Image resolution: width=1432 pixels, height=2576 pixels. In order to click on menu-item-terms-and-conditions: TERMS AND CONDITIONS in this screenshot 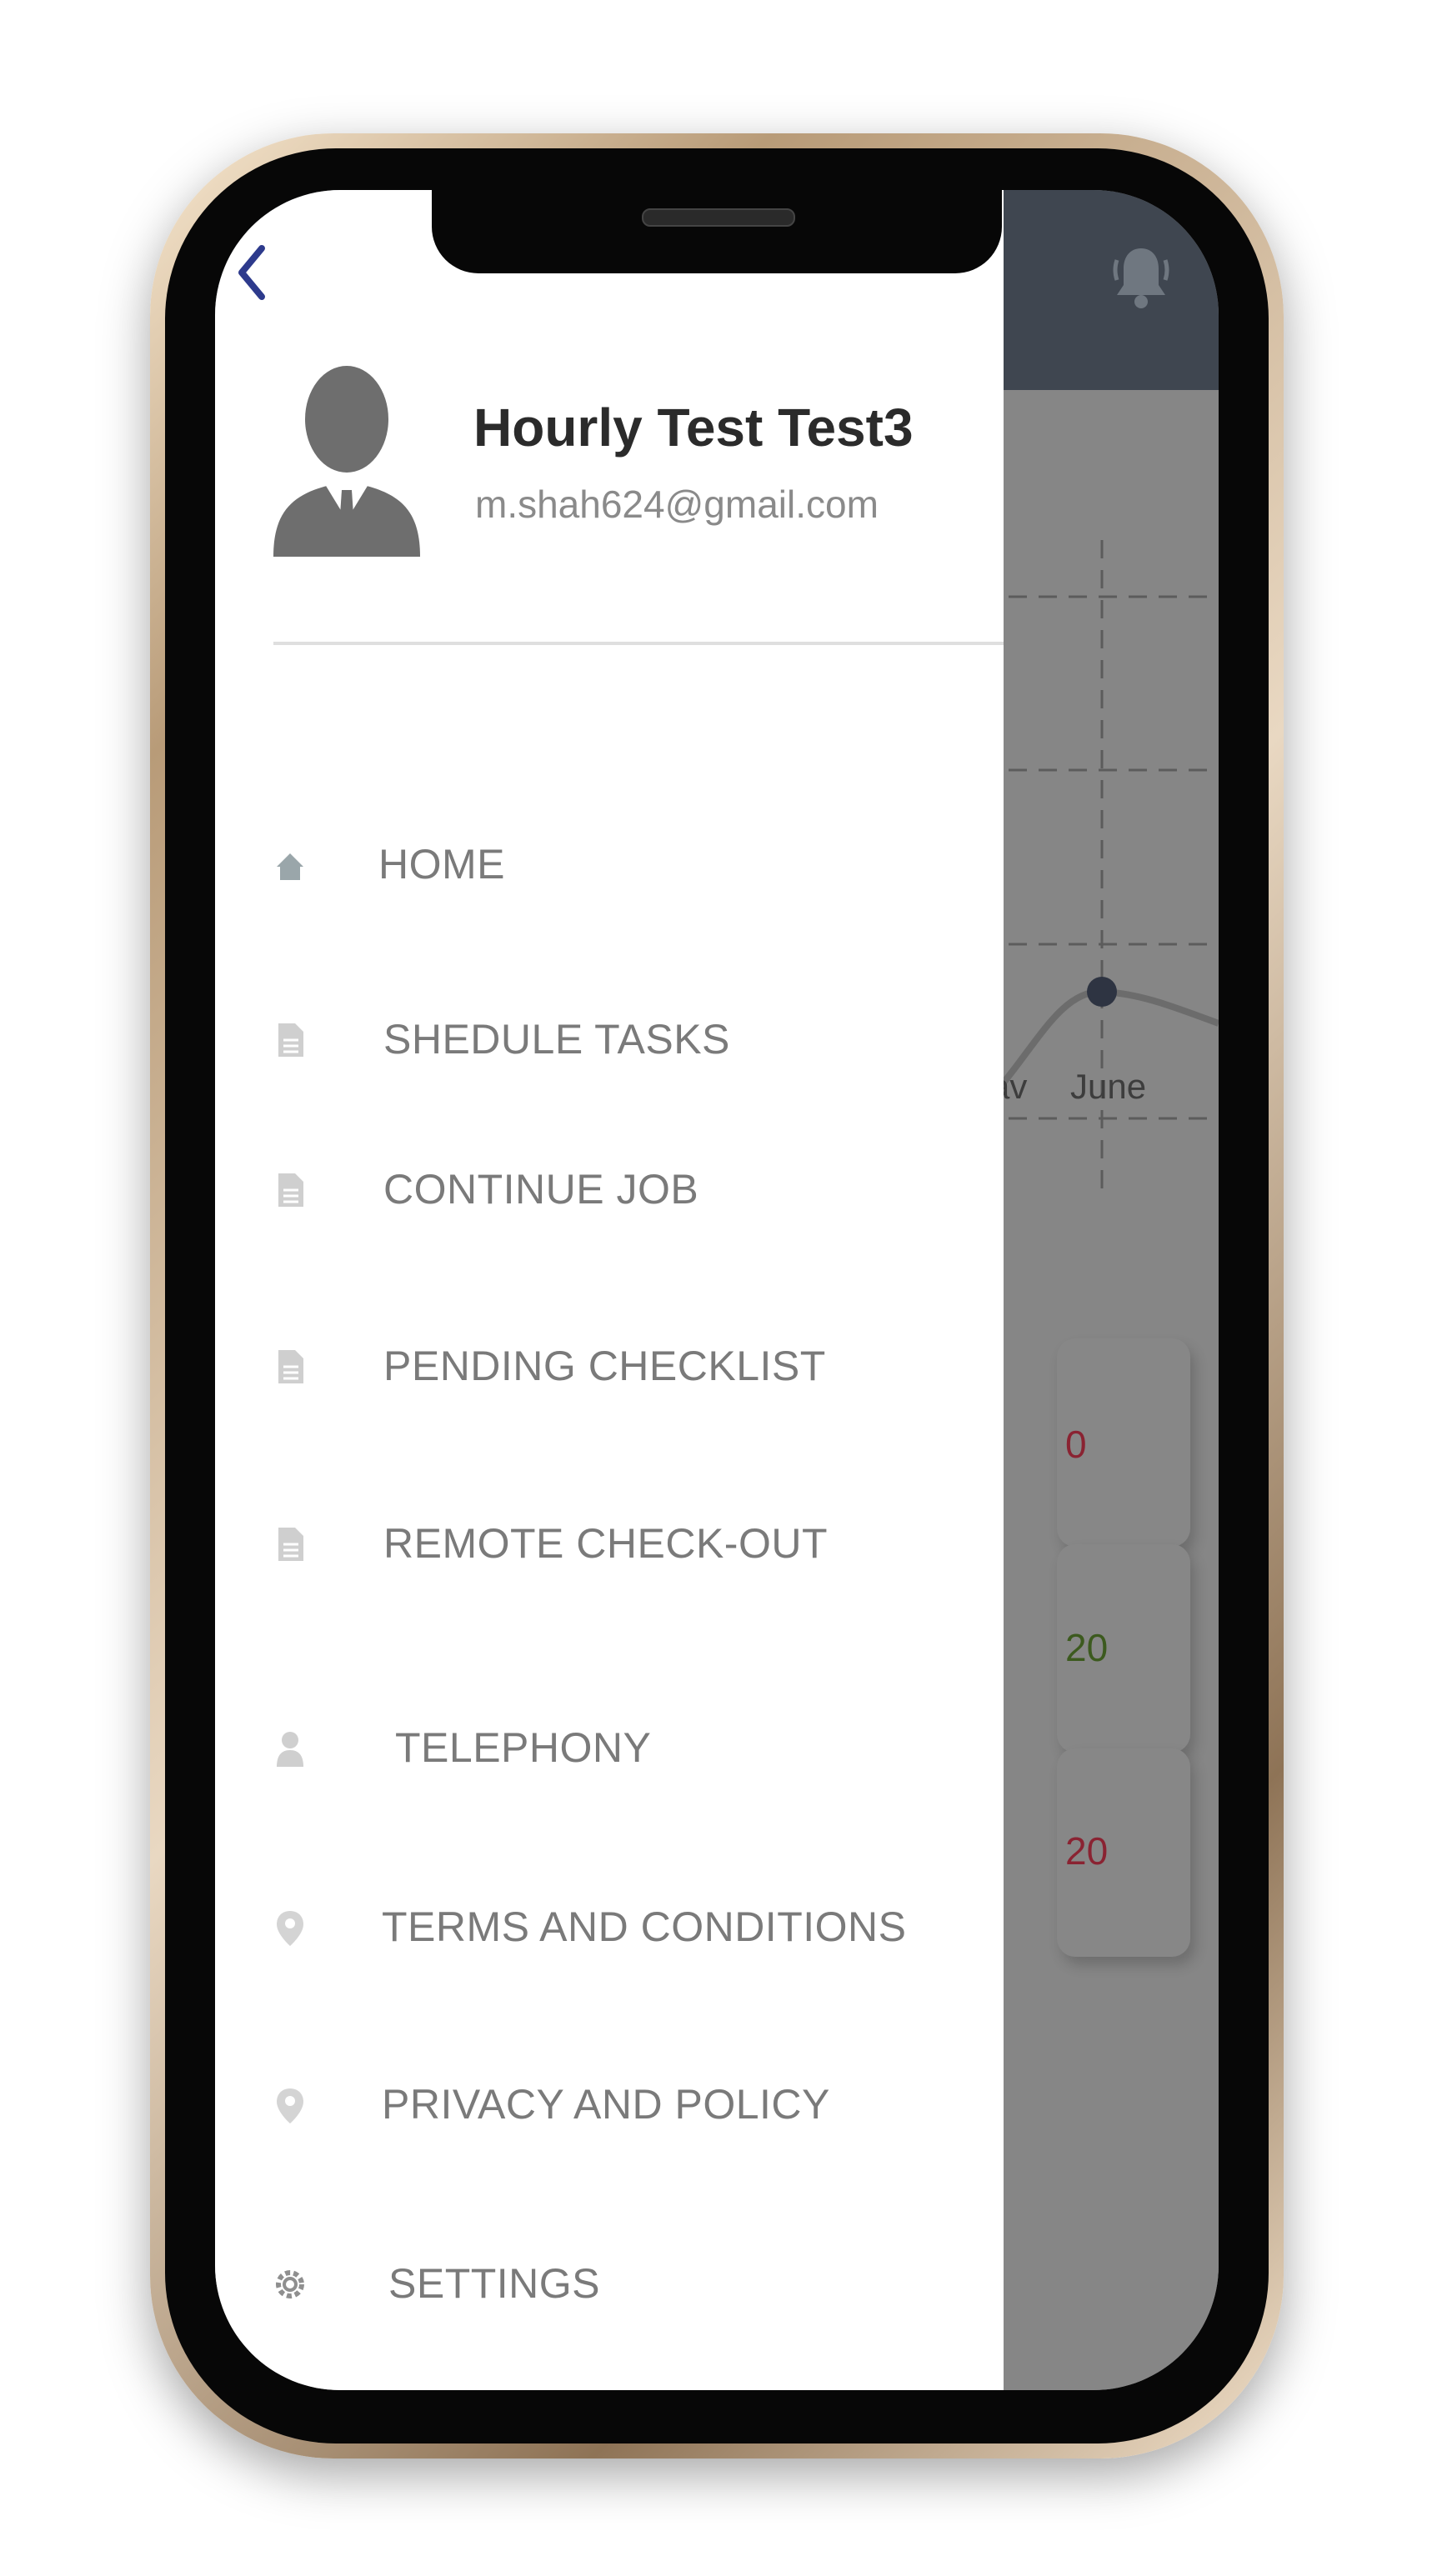, I will do `click(632, 1928)`.